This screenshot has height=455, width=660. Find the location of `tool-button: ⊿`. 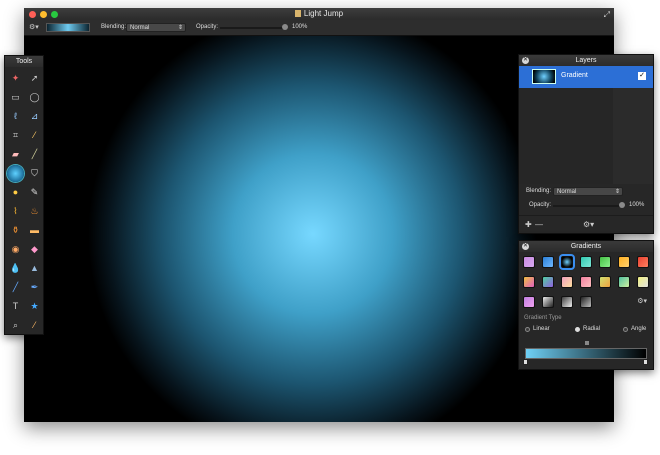

tool-button: ⊿ is located at coordinates (34, 116).